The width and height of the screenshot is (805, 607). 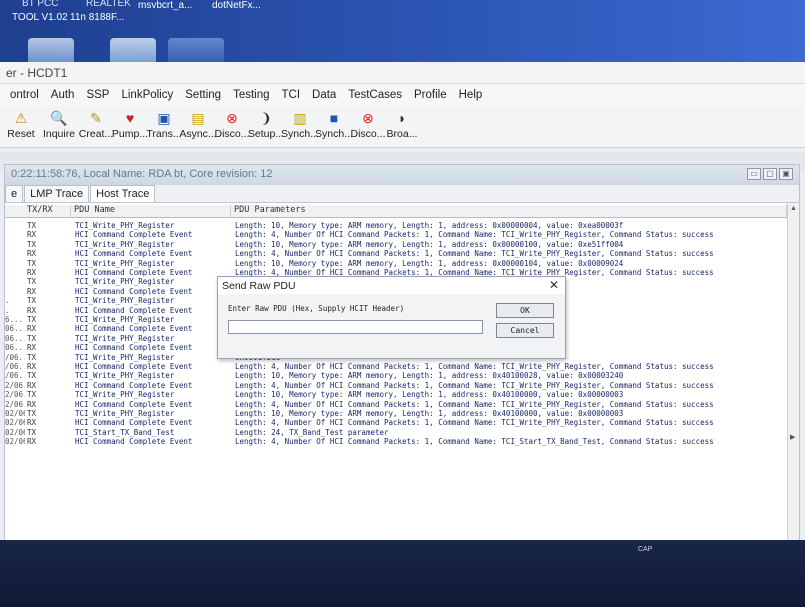 I want to click on raw-pdu-input, so click(x=355, y=327).